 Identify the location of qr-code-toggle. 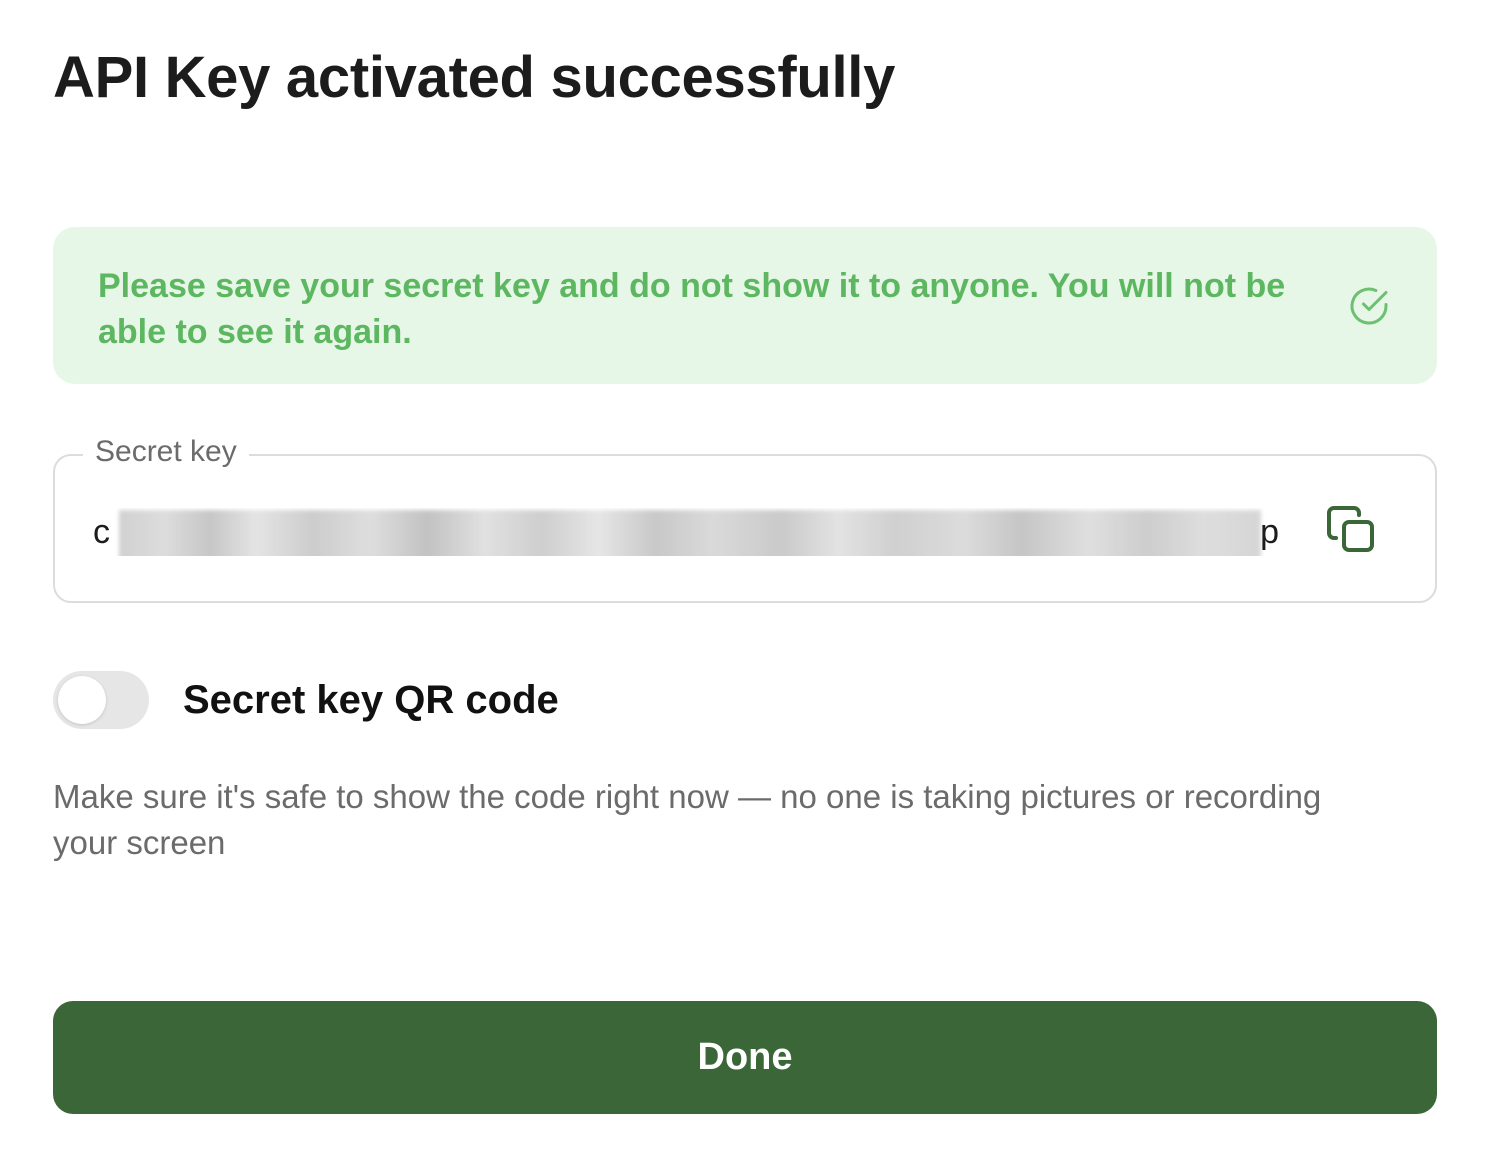
(101, 700).